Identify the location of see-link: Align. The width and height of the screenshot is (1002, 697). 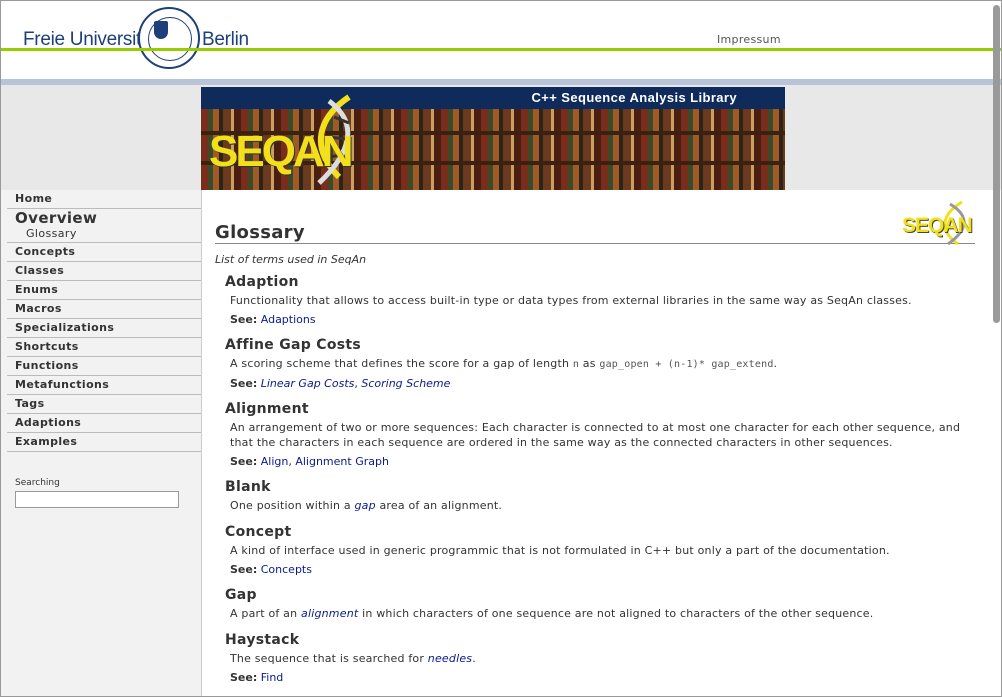
(275, 461).